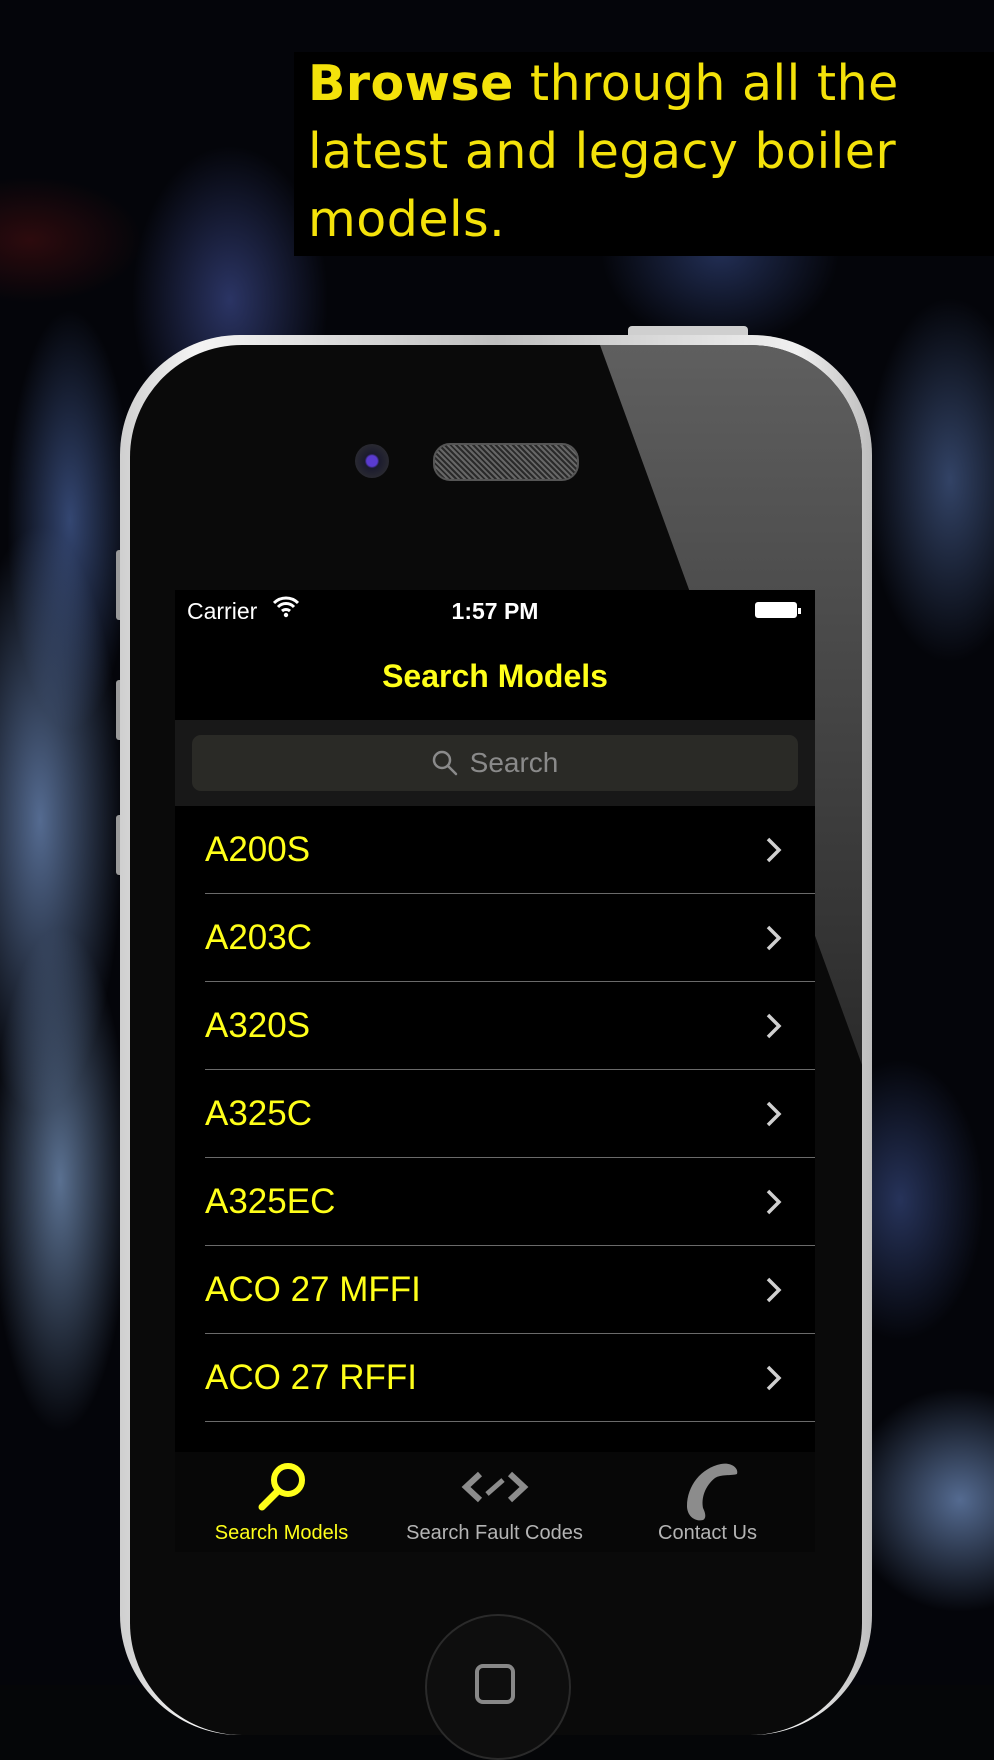 Image resolution: width=994 pixels, height=1760 pixels. Describe the element at coordinates (494, 1487) in the screenshot. I see `code-brackets-icon` at that location.